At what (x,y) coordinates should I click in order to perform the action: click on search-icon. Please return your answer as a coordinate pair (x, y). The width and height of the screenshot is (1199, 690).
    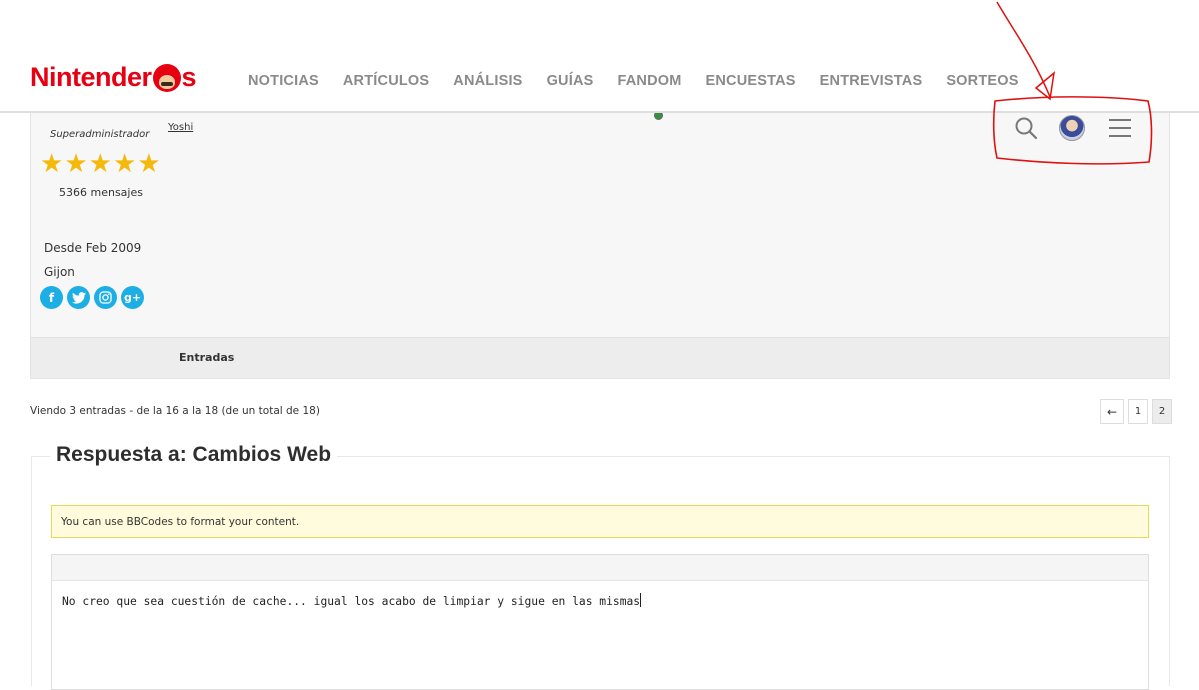
    Looking at the image, I should click on (1026, 128).